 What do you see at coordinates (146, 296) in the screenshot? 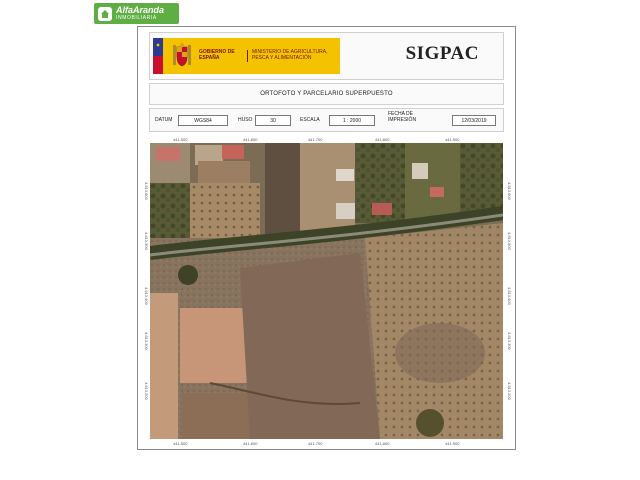
I see `map-tick-left: 4.613.400` at bounding box center [146, 296].